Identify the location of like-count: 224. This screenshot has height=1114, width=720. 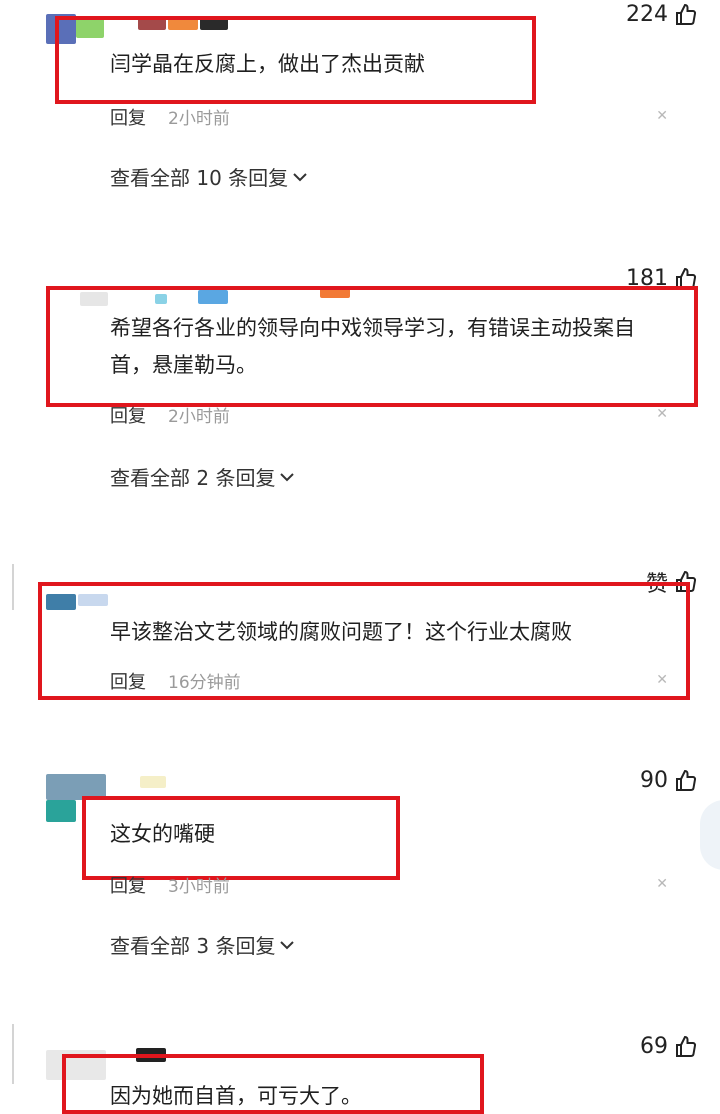
(647, 14).